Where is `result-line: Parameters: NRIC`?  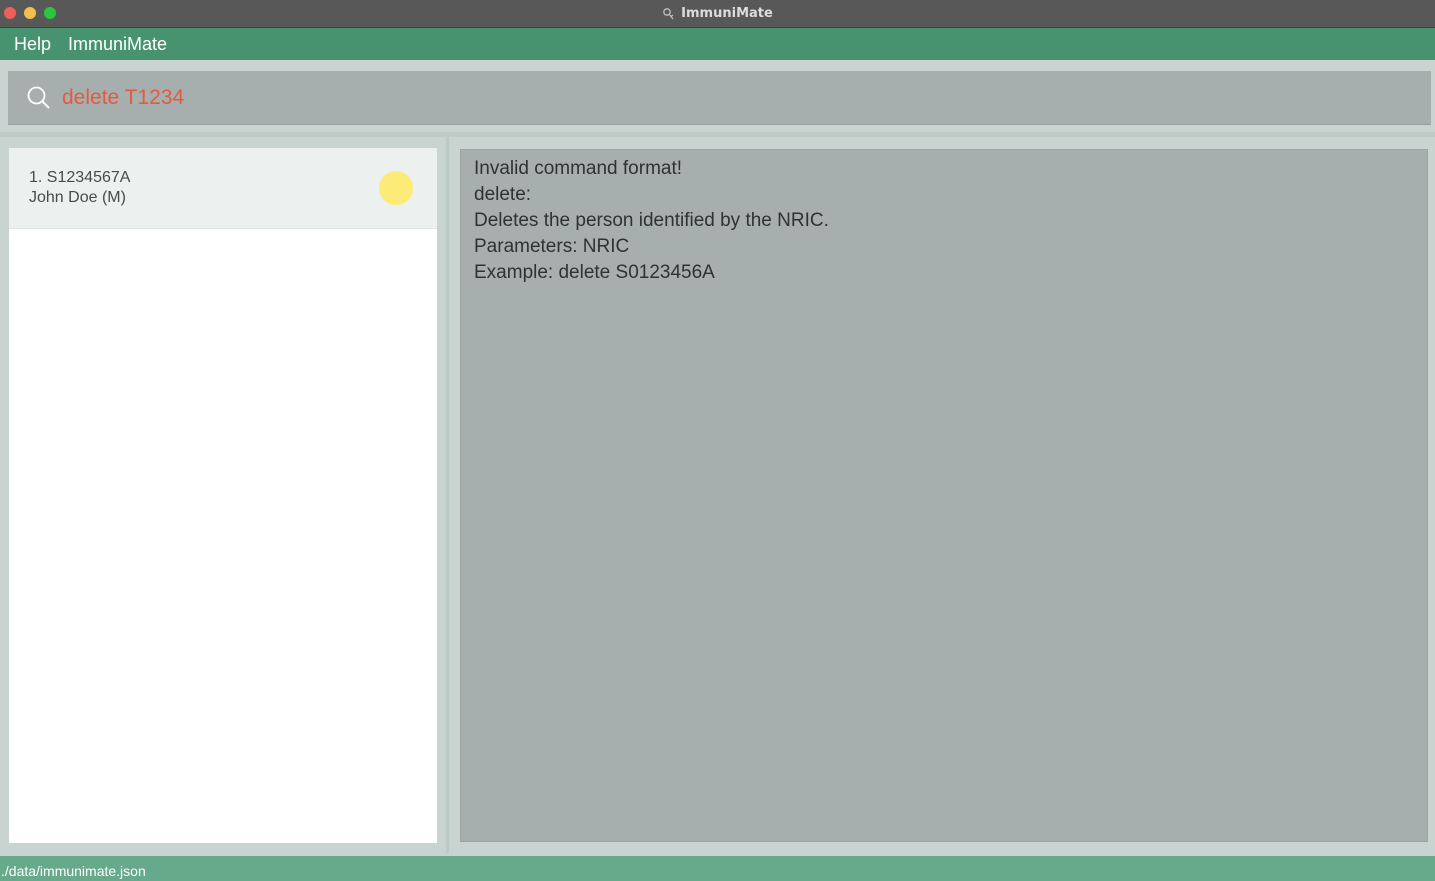 result-line: Parameters: NRIC is located at coordinates (552, 246).